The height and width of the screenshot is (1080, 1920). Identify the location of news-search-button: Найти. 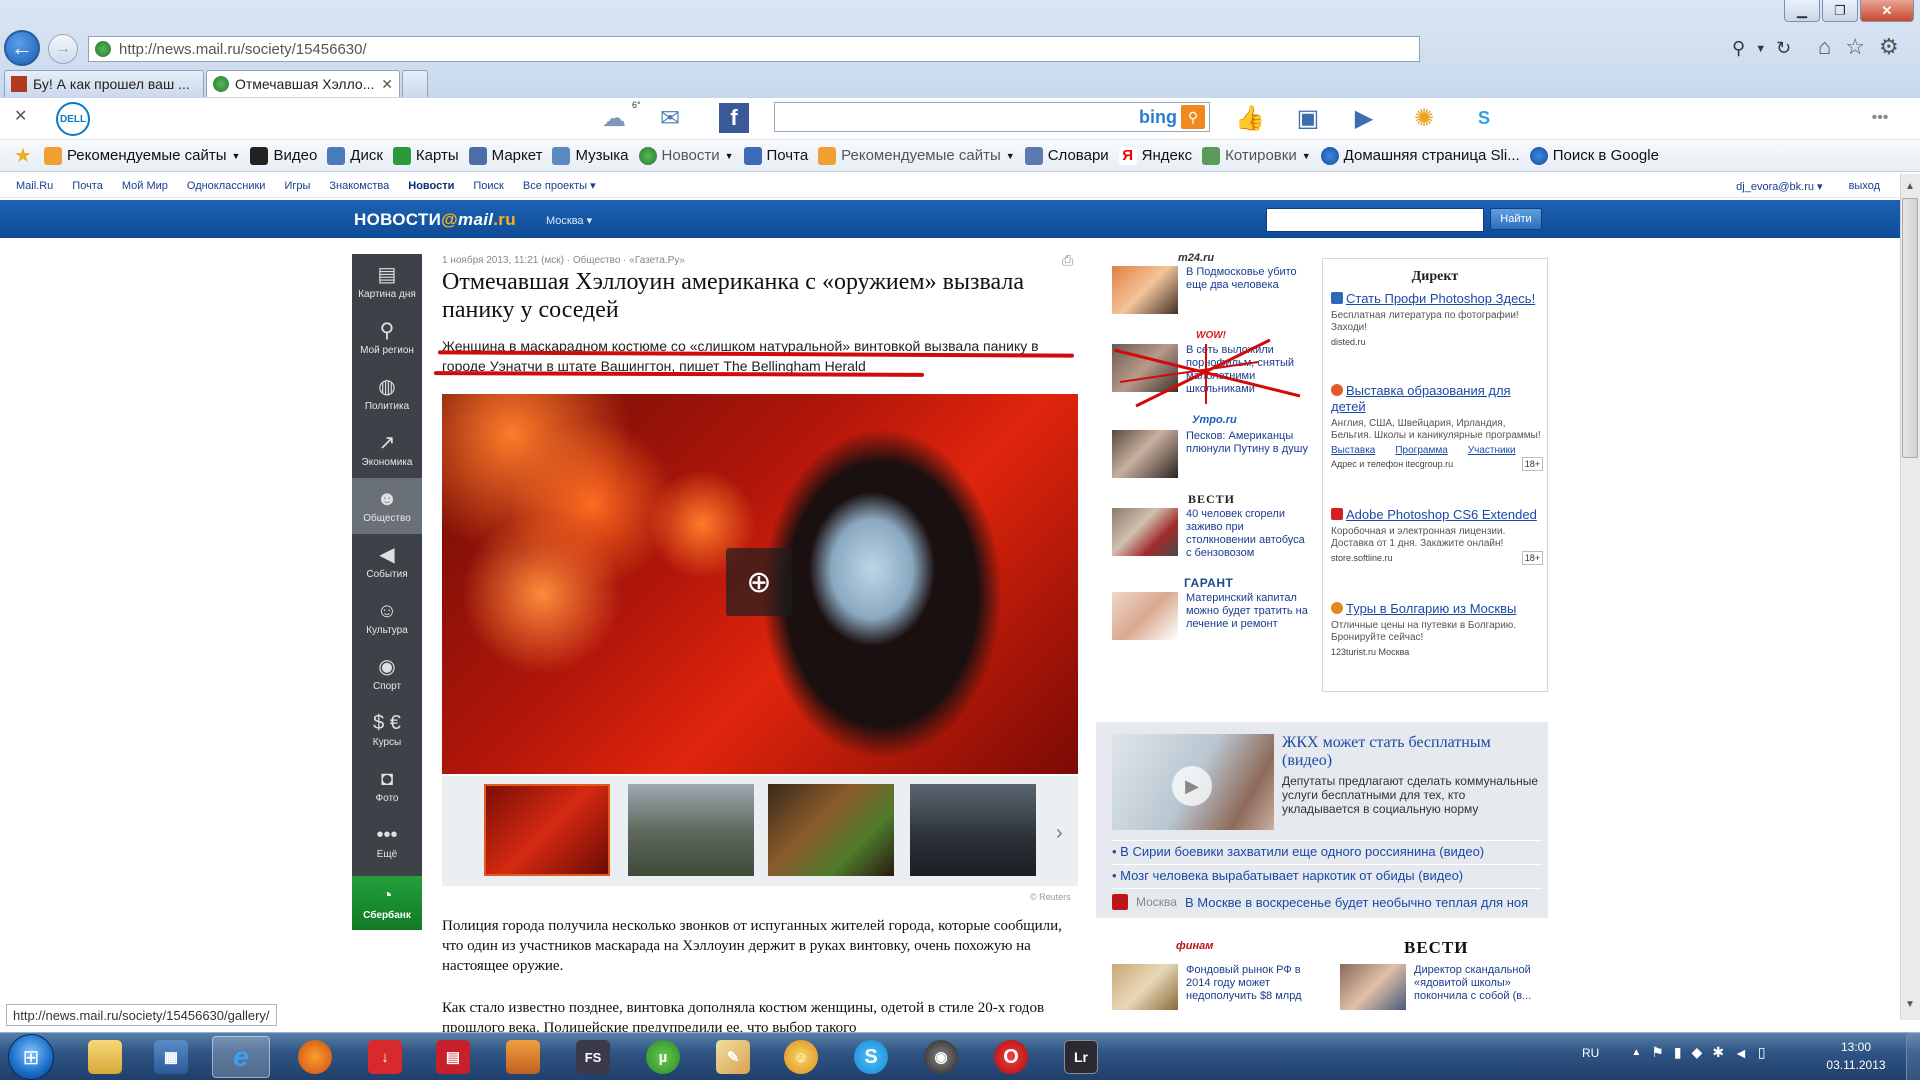
(1516, 219).